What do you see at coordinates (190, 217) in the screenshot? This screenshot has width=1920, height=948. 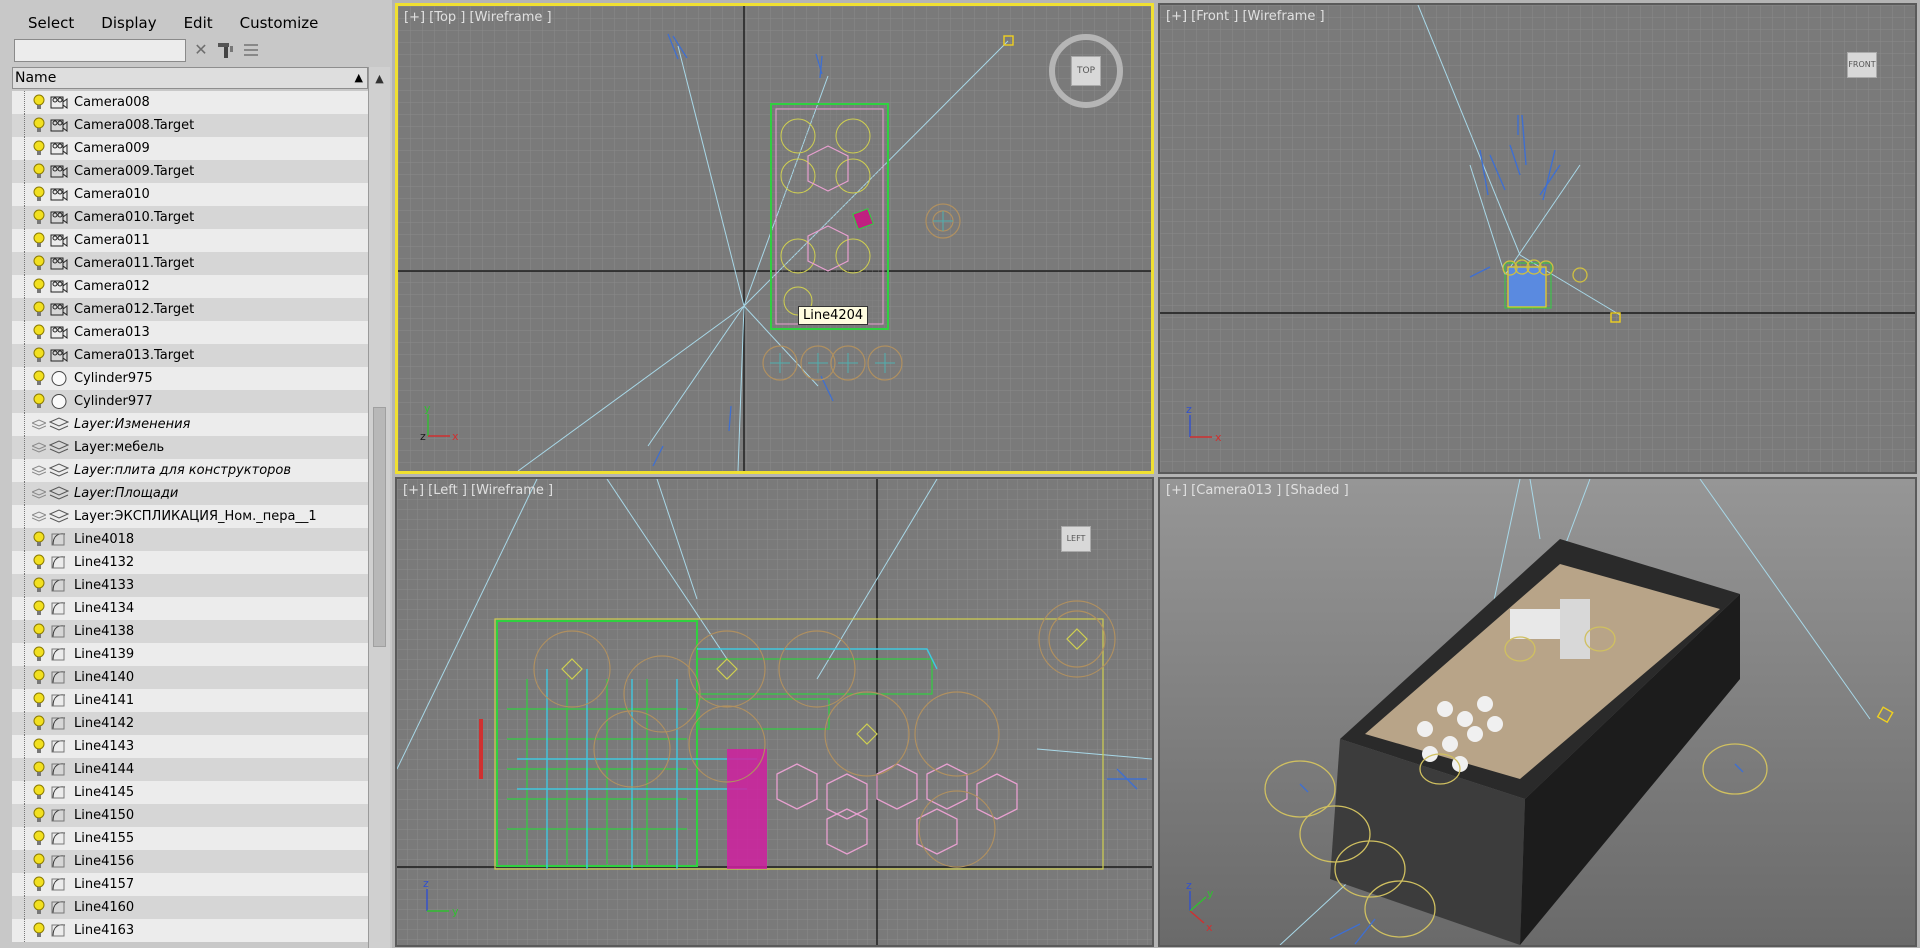 I see `list-item: Camera010.Target` at bounding box center [190, 217].